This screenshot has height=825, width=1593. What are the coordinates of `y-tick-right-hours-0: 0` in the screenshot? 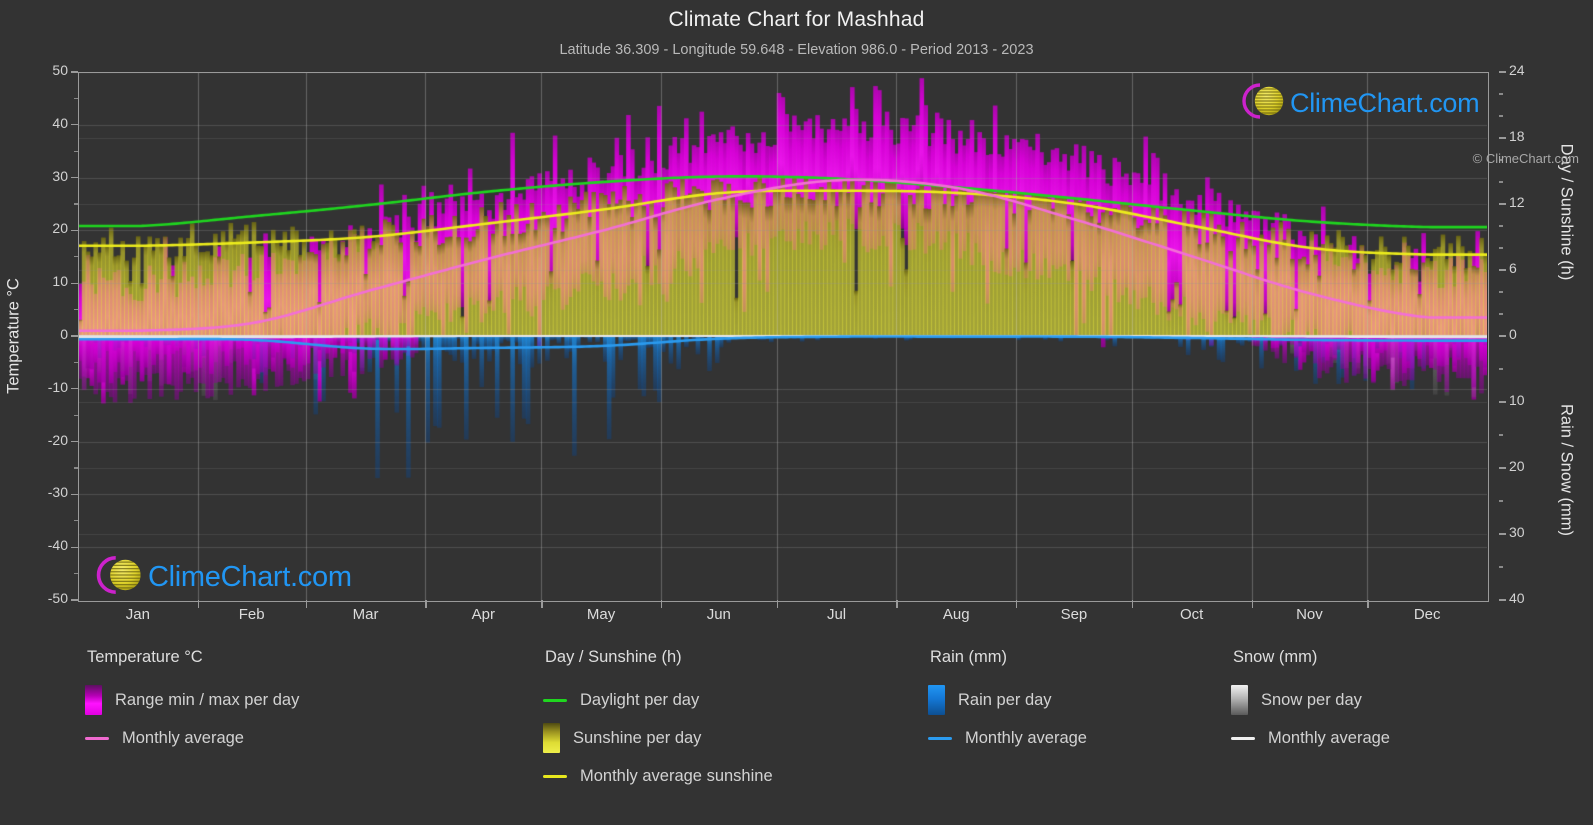 It's located at (1513, 334).